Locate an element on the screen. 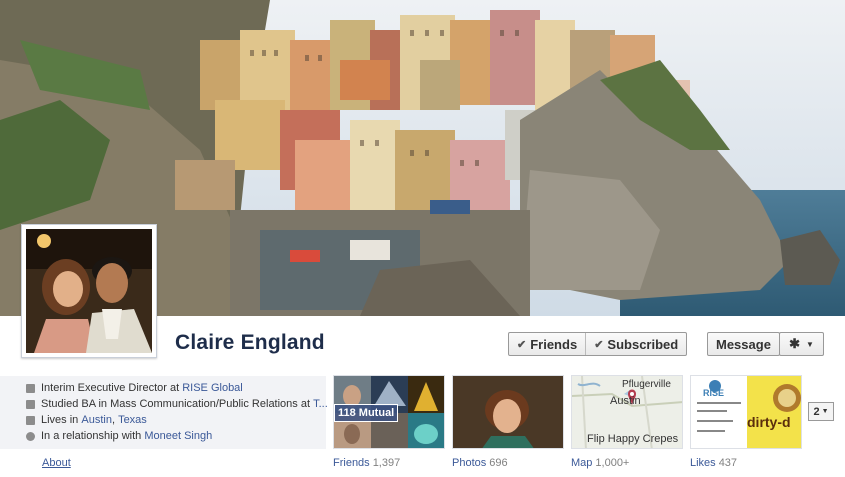  photos-tab: Photos 696 is located at coordinates (480, 463).